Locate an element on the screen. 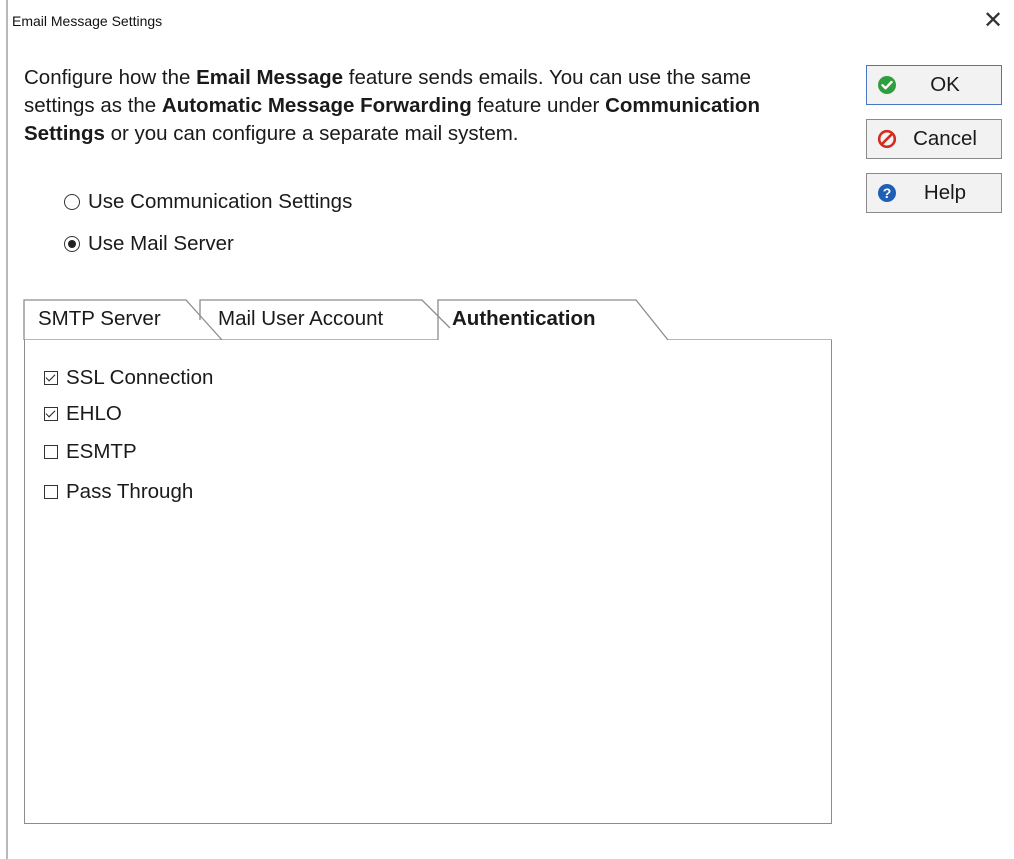  ok-label: OK is located at coordinates (945, 84).